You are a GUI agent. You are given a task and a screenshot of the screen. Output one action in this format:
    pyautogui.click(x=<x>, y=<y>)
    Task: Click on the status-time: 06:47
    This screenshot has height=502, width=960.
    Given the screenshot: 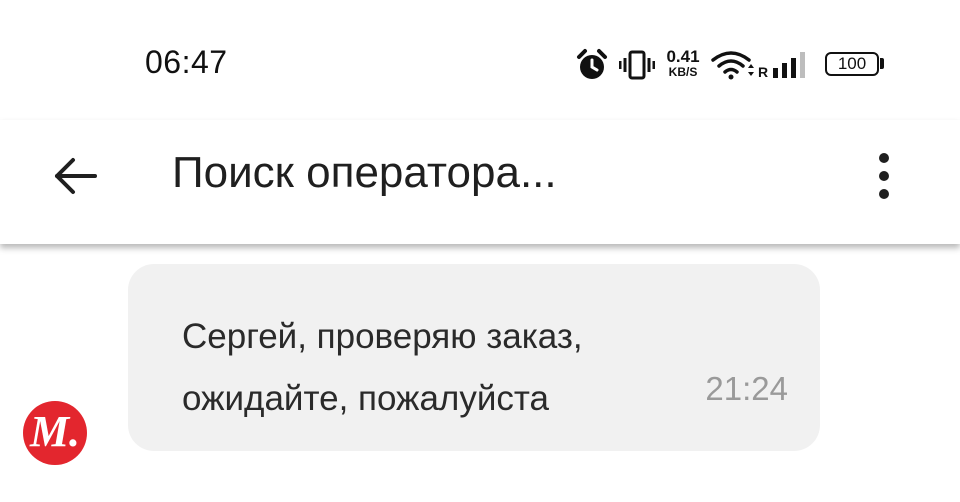 What is the action you would take?
    pyautogui.click(x=186, y=62)
    